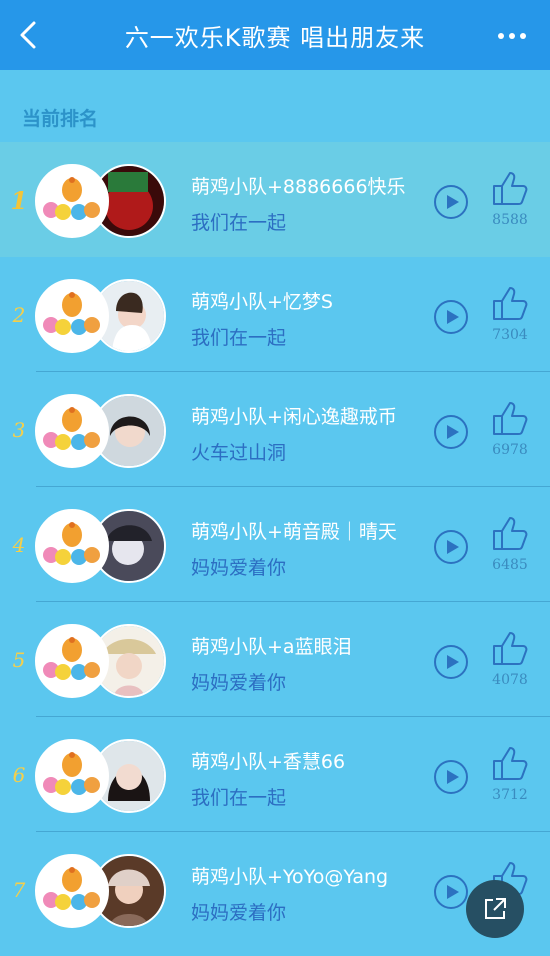 This screenshot has height=956, width=550. I want to click on song-title: 火车过山洞, so click(239, 453).